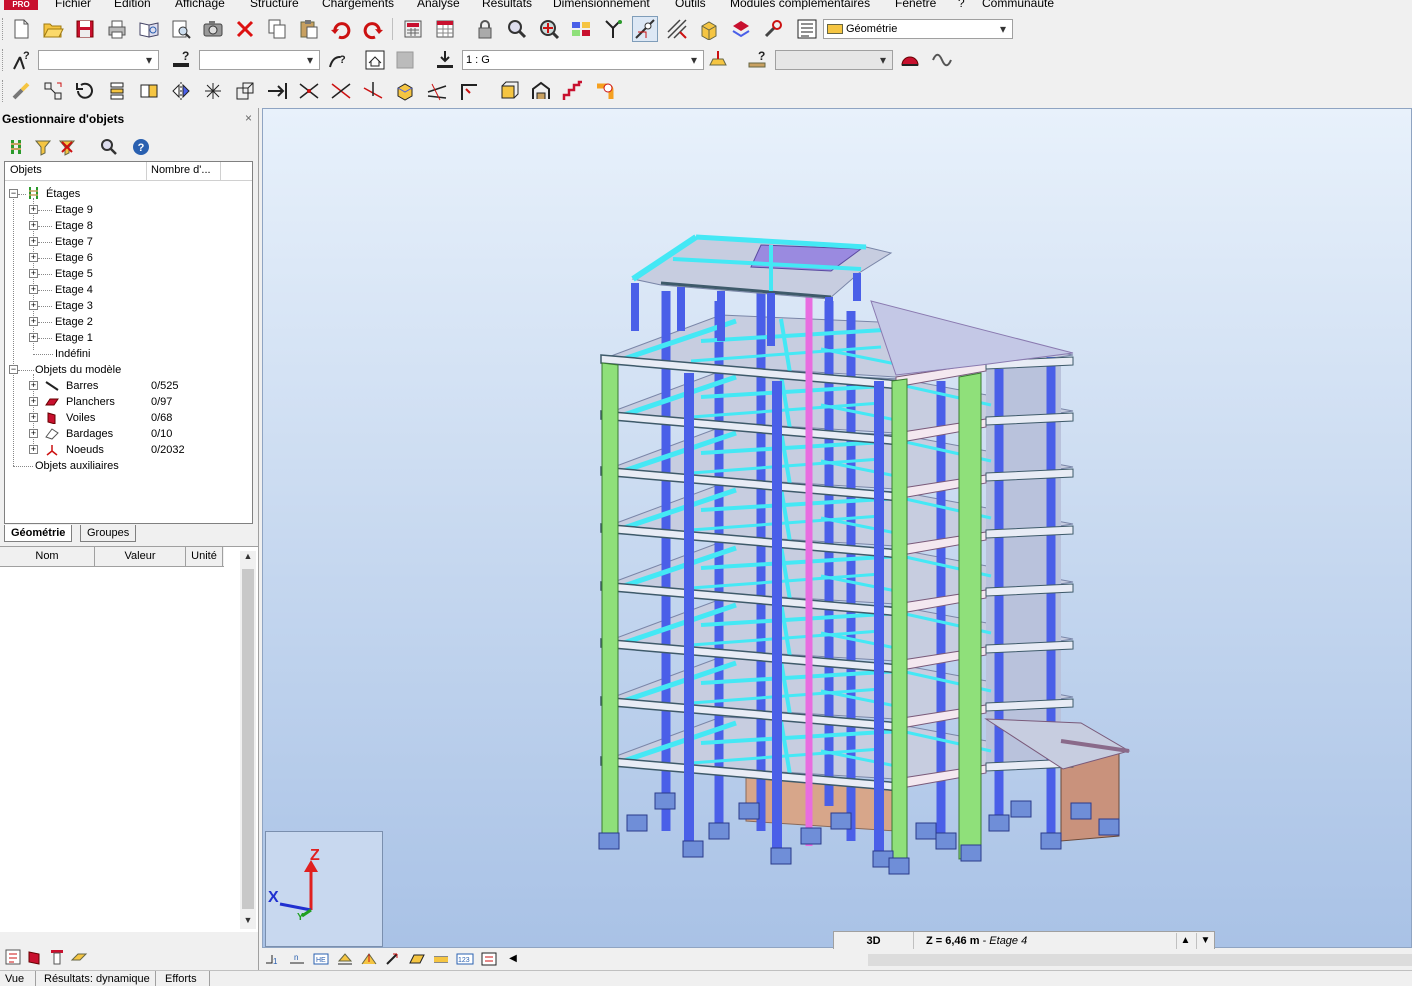  I want to click on tree-item-etage: Etage 8, so click(74, 226).